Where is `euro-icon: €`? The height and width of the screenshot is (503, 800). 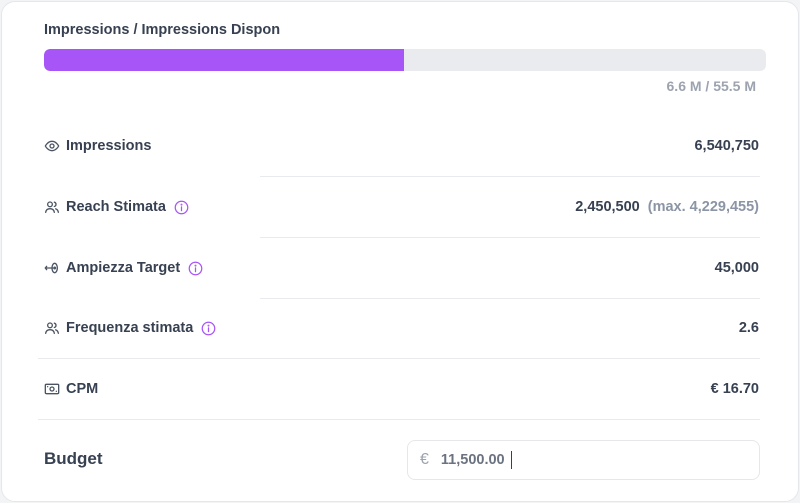
euro-icon: € is located at coordinates (424, 459).